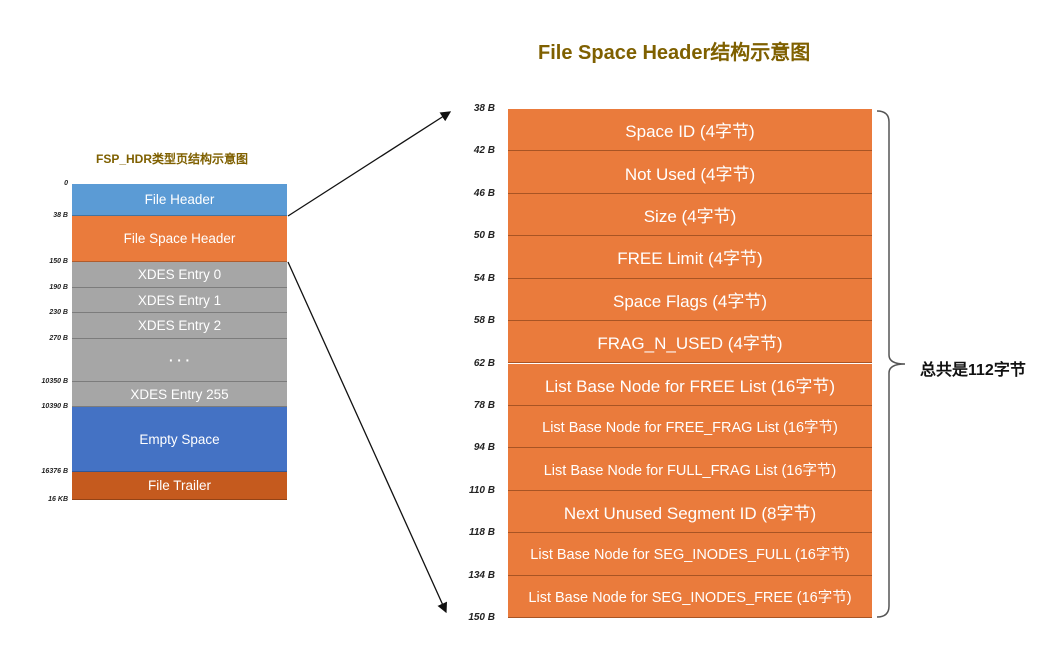  I want to click on arrow-to-top, so click(369, 164).